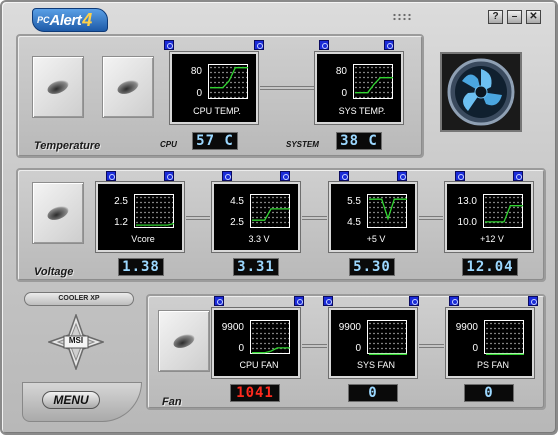  What do you see at coordinates (514, 17) in the screenshot?
I see `minimize-button: –` at bounding box center [514, 17].